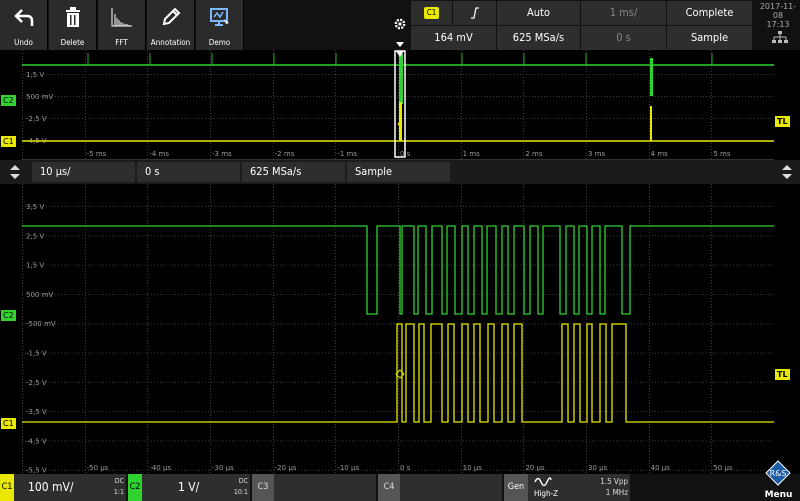 This screenshot has height=501, width=800. What do you see at coordinates (36, 383) in the screenshot?
I see `zoom-y-label: -2,5 V` at bounding box center [36, 383].